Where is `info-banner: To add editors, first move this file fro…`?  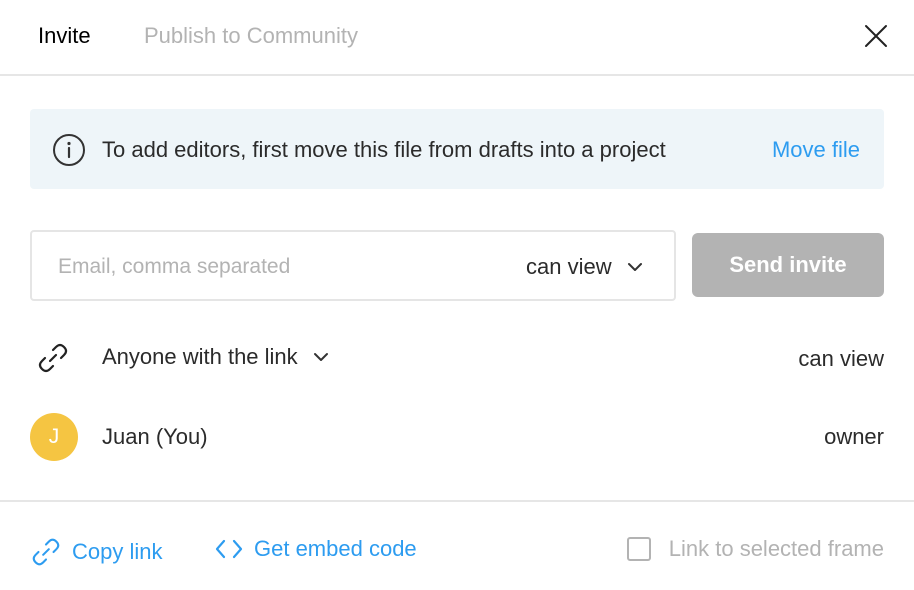 info-banner: To add editors, first move this file fro… is located at coordinates (457, 149).